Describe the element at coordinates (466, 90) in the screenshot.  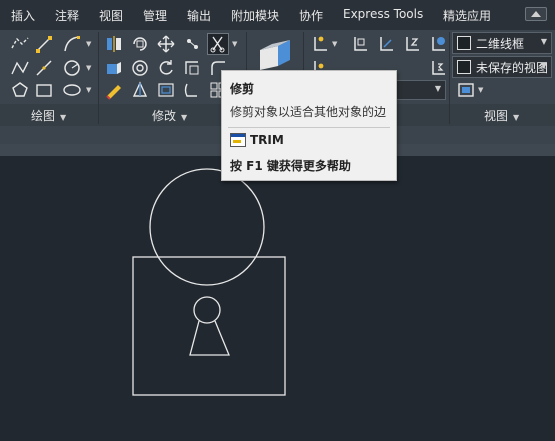
I see `viewport-icon` at that location.